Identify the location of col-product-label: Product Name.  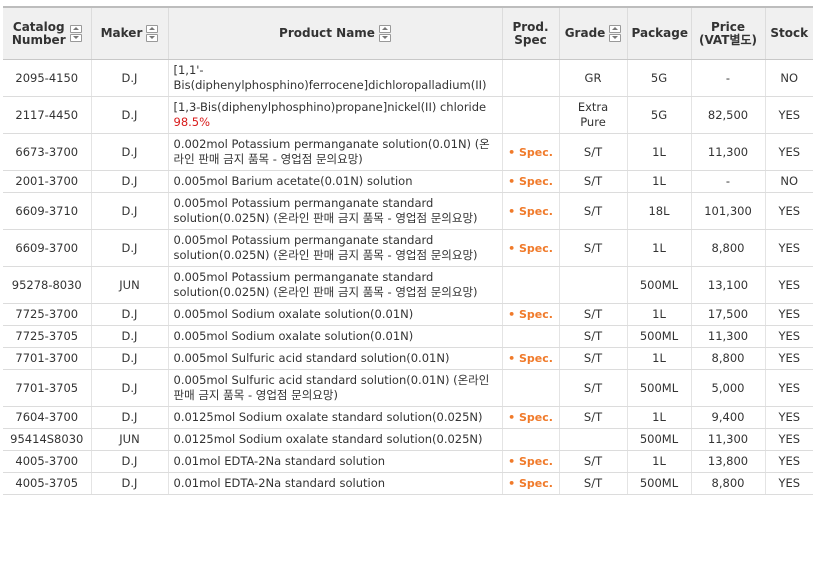
(327, 33).